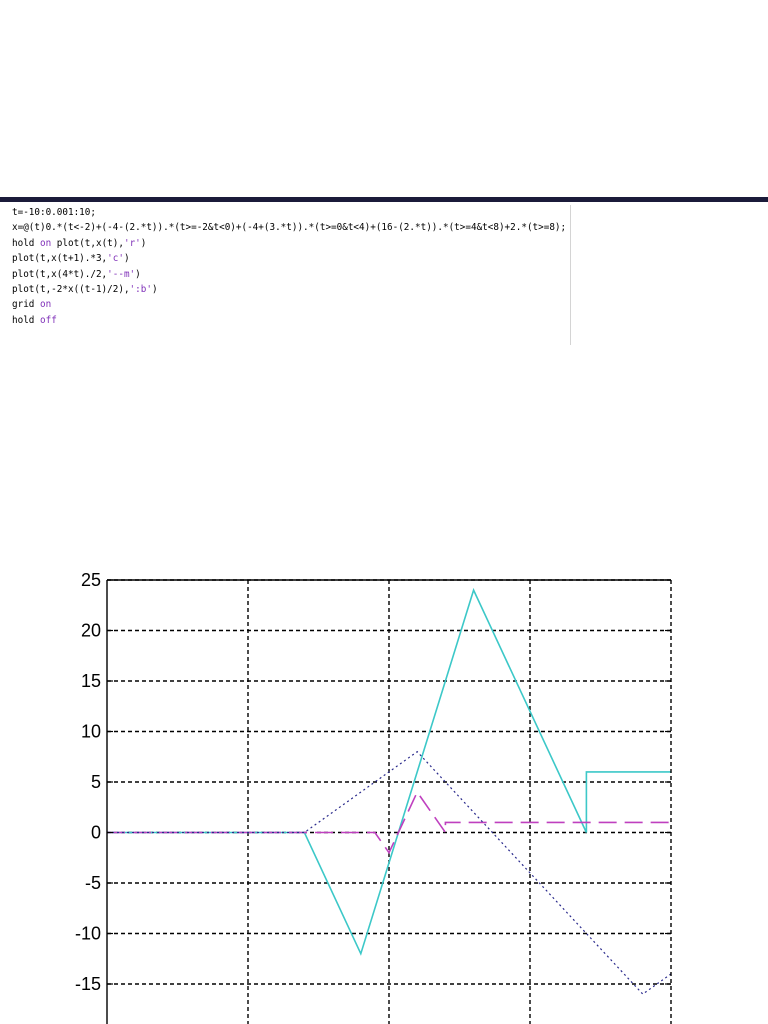  I want to click on code-text: grid, so click(26, 305).